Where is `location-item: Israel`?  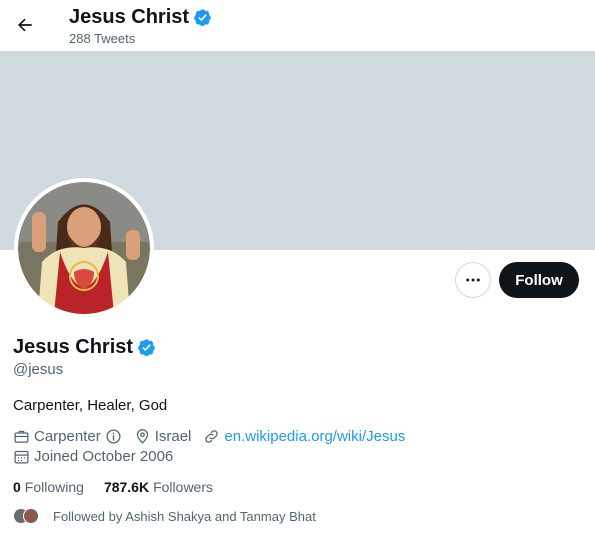
location-item: Israel is located at coordinates (163, 436).